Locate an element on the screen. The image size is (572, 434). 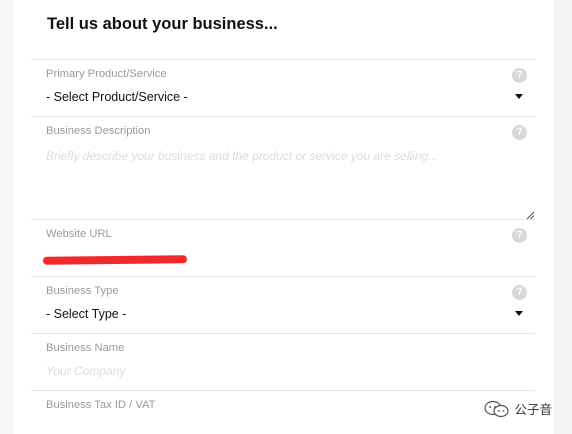
redaction-mark is located at coordinates (115, 260).